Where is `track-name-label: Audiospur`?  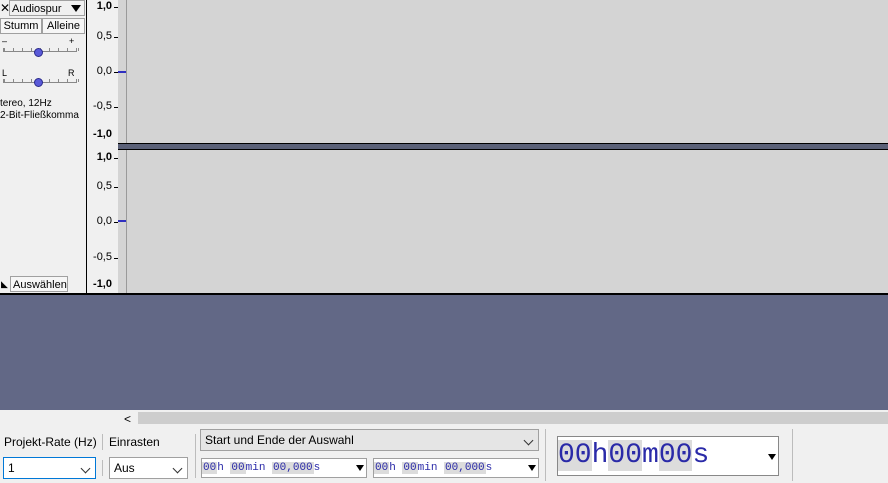 track-name-label: Audiospur is located at coordinates (37, 9).